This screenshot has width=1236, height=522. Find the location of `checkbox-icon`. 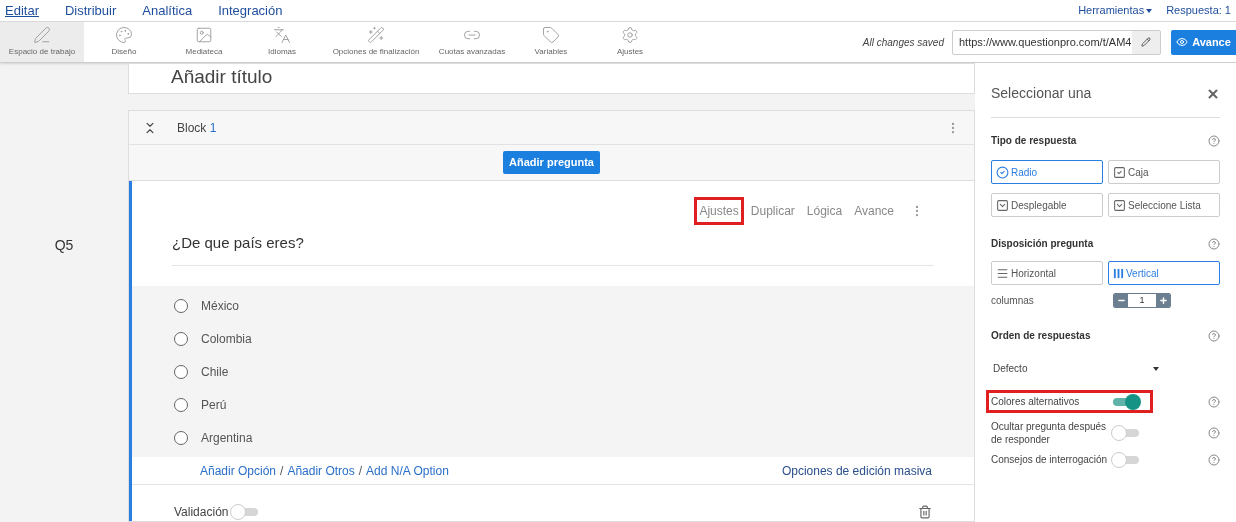

checkbox-icon is located at coordinates (1119, 172).